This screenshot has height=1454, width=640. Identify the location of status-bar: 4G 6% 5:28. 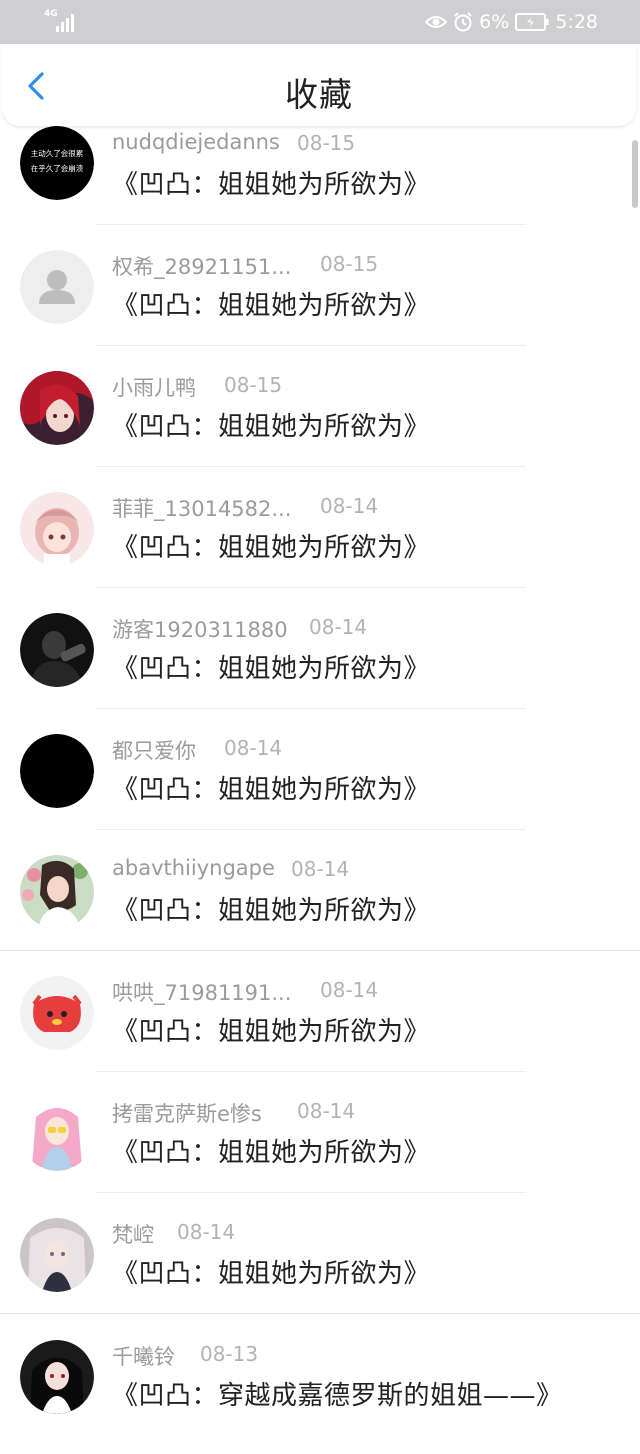
(320, 22).